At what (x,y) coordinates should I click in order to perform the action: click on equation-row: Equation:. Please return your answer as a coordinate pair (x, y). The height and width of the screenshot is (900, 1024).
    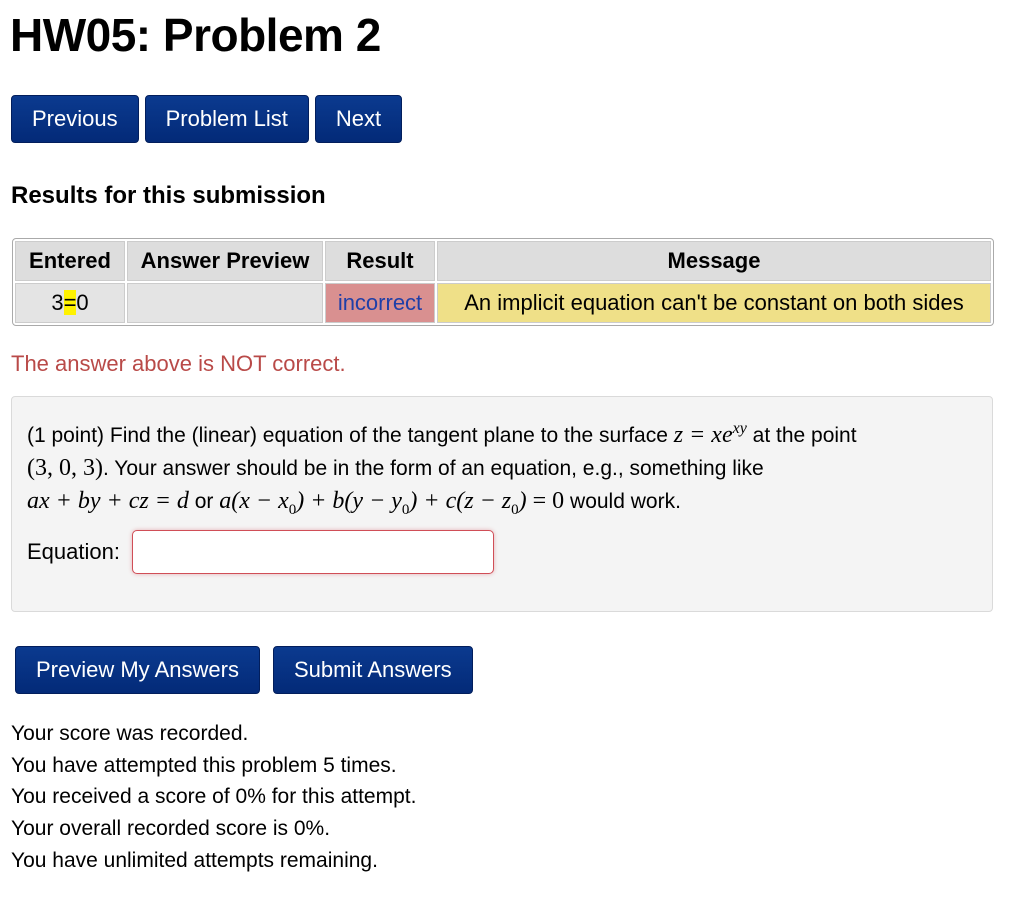
    Looking at the image, I should click on (260, 552).